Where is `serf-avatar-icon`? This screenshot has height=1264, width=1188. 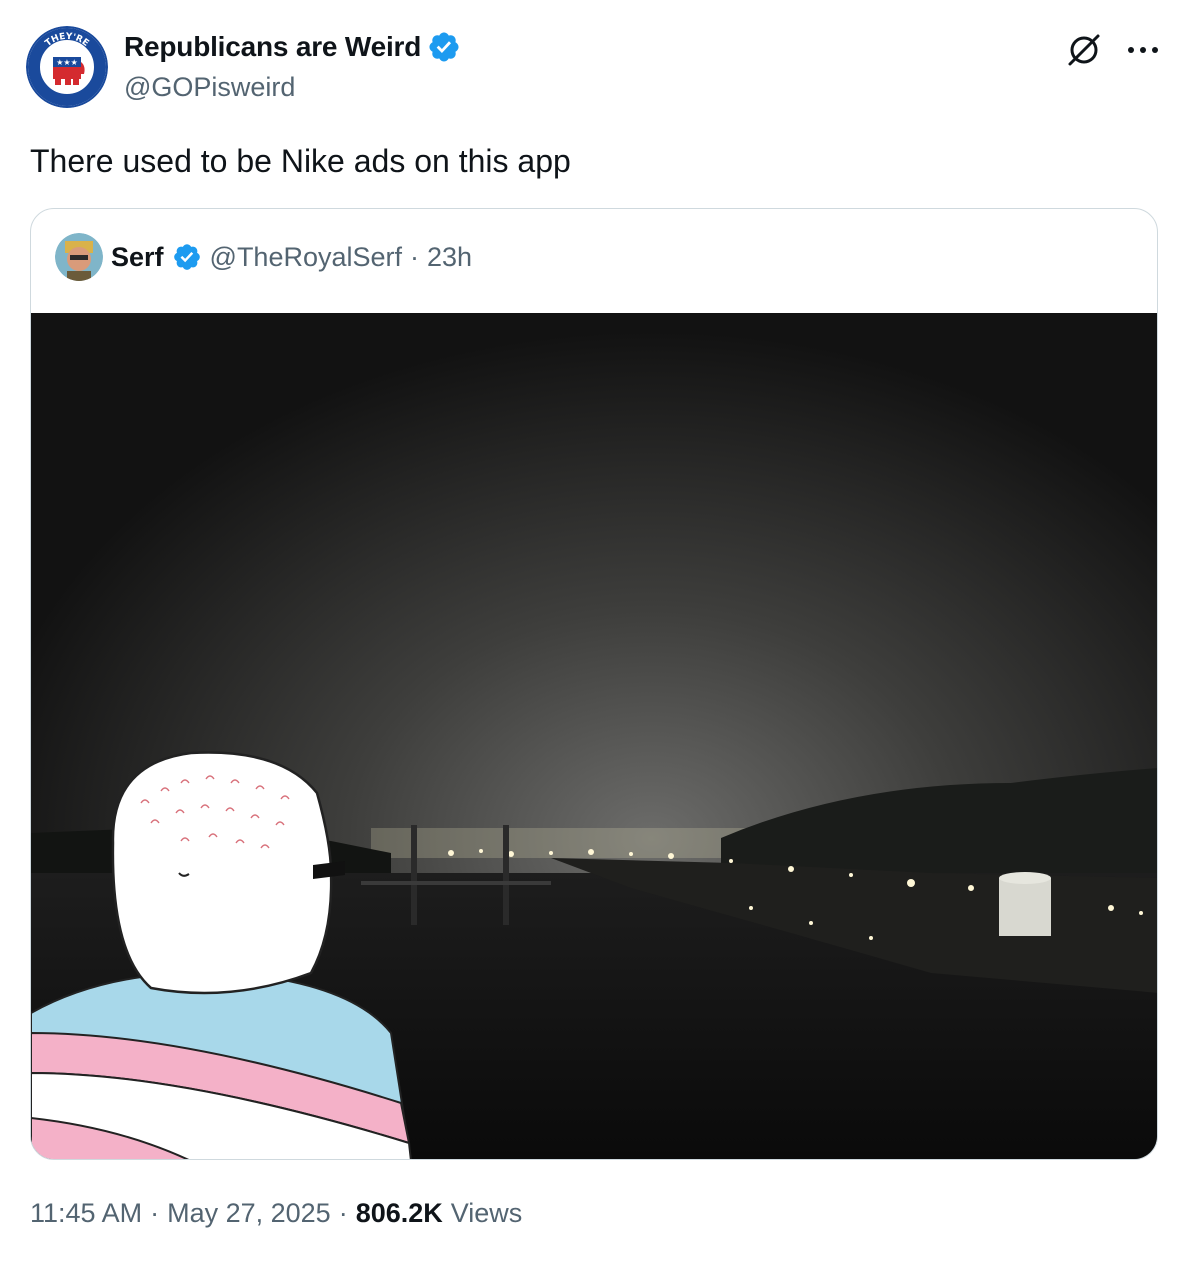 serf-avatar-icon is located at coordinates (79, 257).